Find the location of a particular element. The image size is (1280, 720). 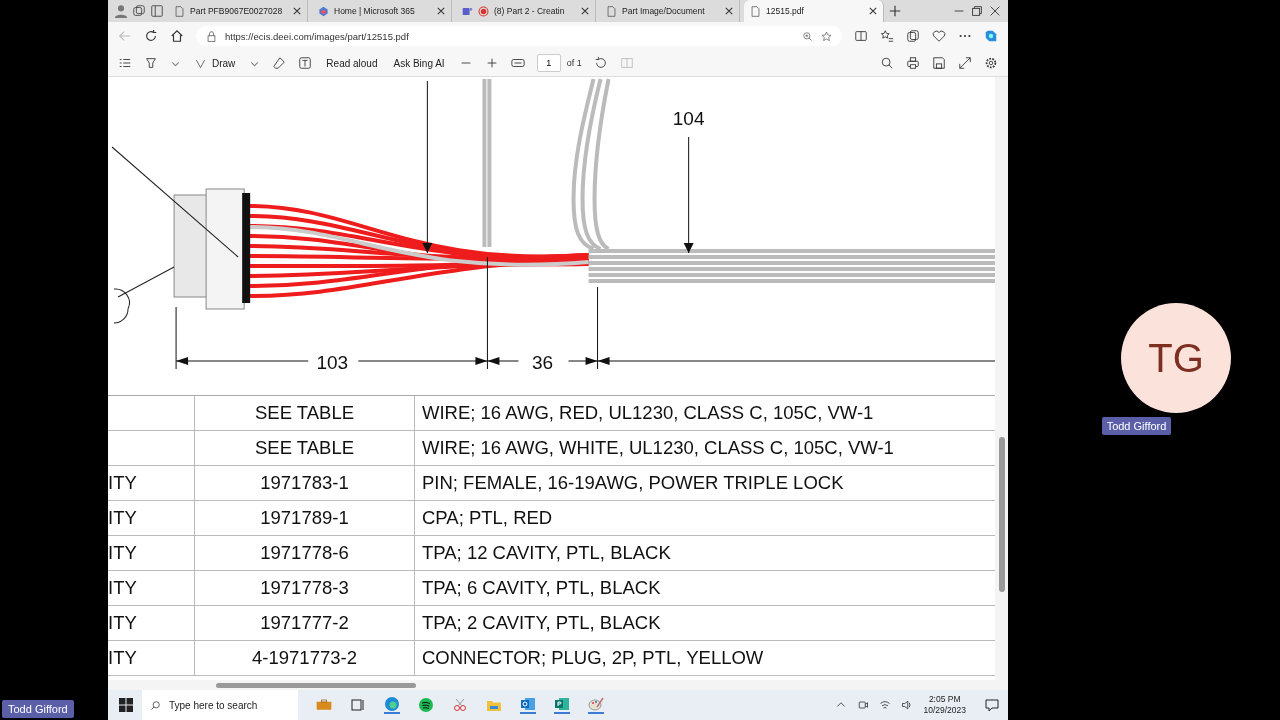

dimension-label: 103 is located at coordinates (332, 362).